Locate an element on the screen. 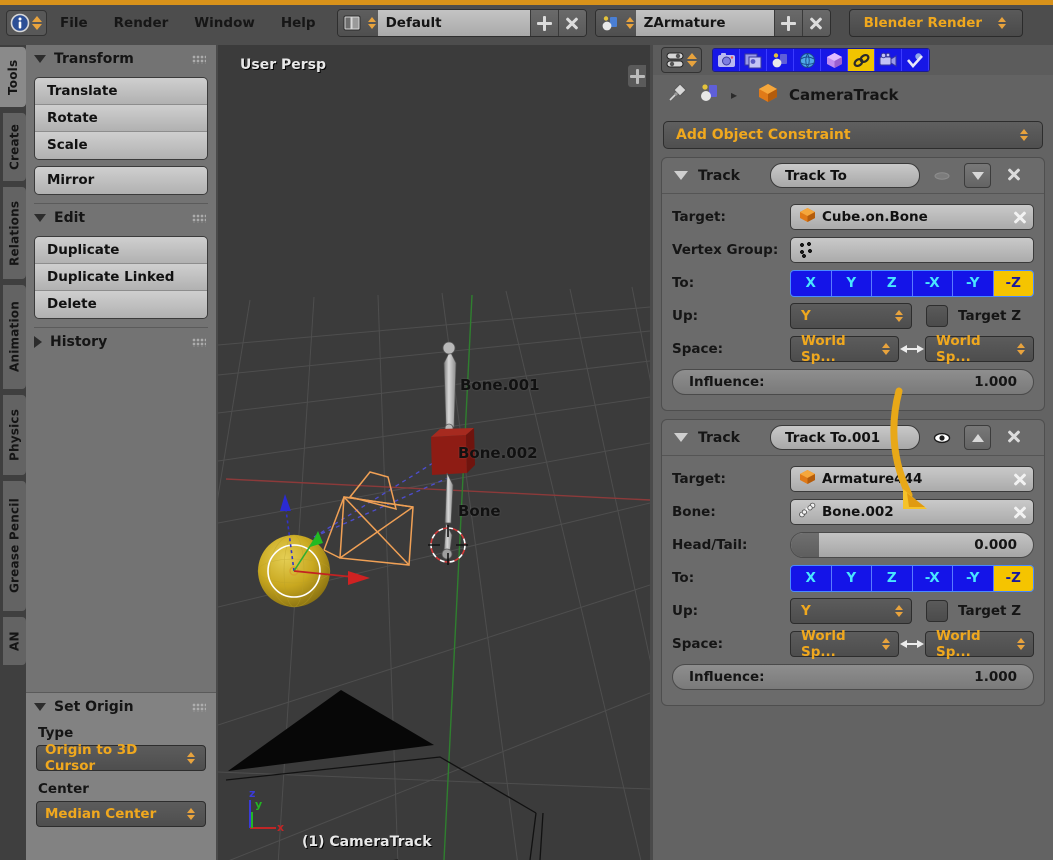 The height and width of the screenshot is (860, 1053). eye-closed-icon is located at coordinates (942, 176).